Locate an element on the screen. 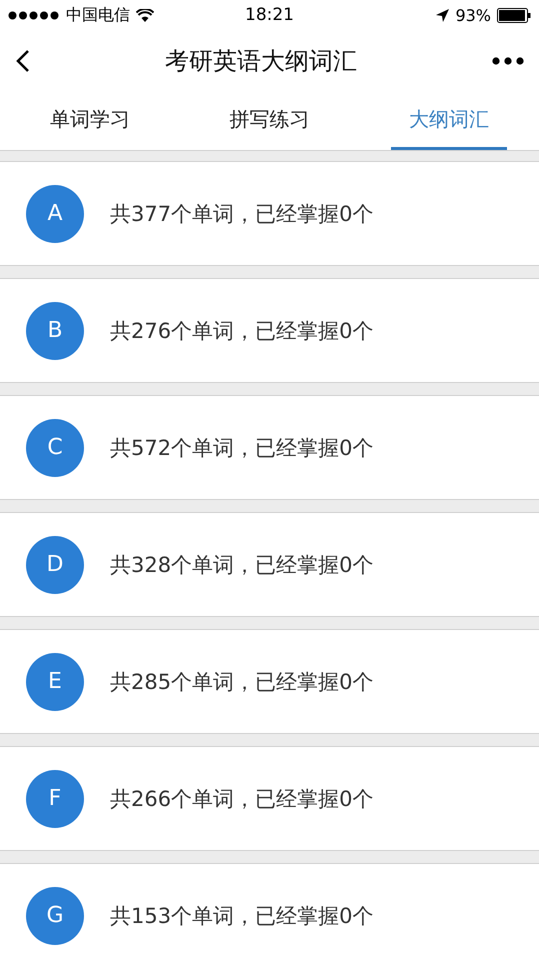  list-item: B 共276个单词，已经掌握0个 is located at coordinates (269, 330).